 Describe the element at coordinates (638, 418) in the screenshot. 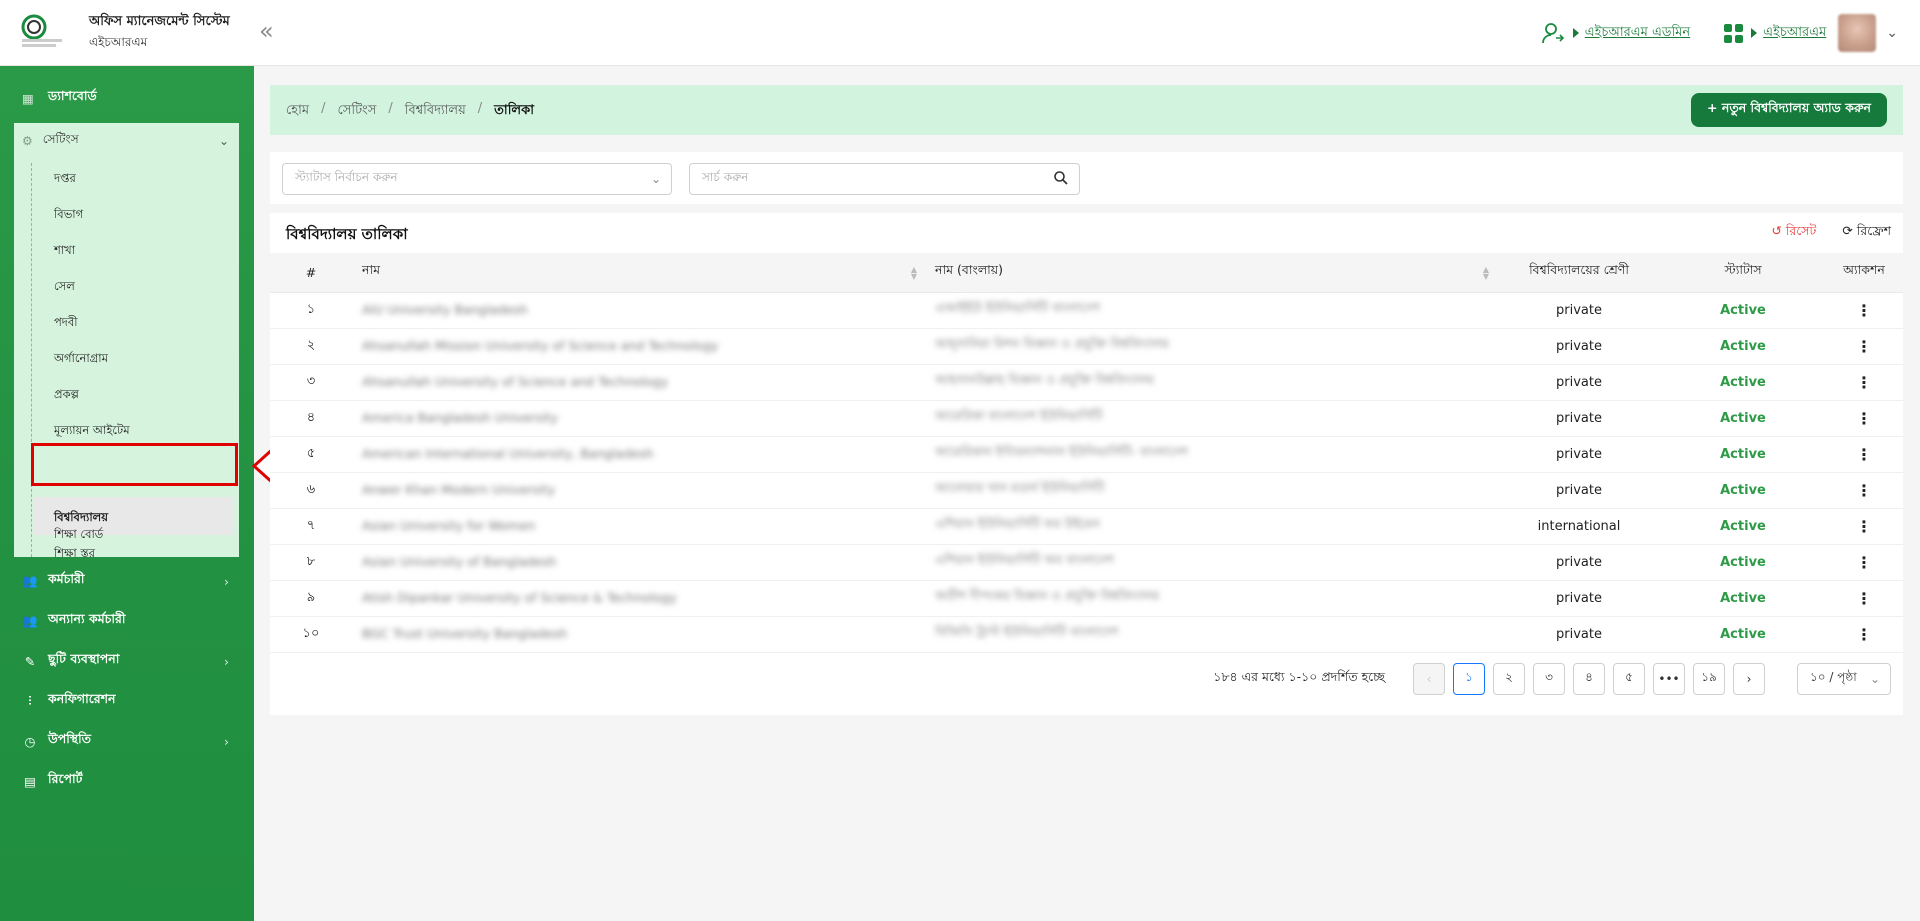

I see `cell-name: America Bangladesh University` at that location.